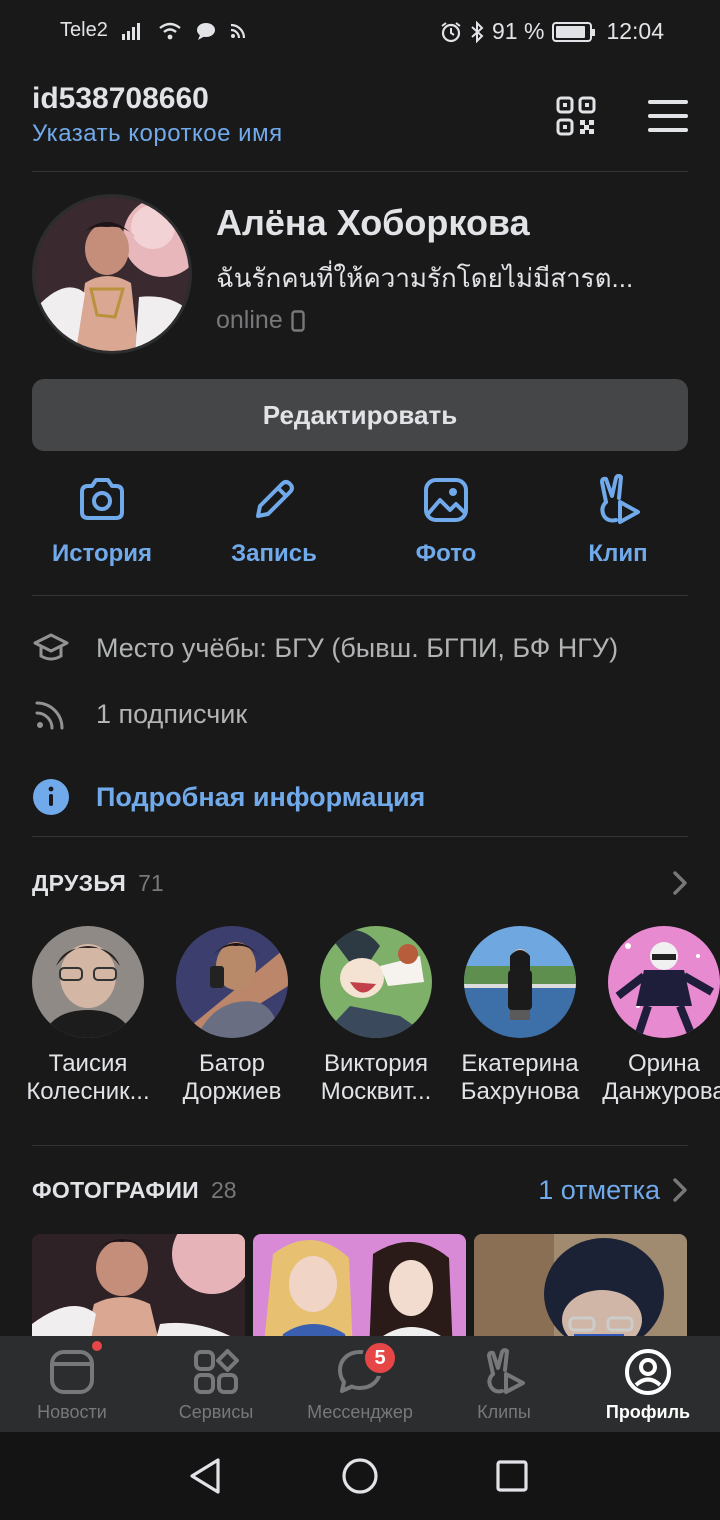 The height and width of the screenshot is (1520, 720). I want to click on tab-clips: Клипы, so click(504, 1384).